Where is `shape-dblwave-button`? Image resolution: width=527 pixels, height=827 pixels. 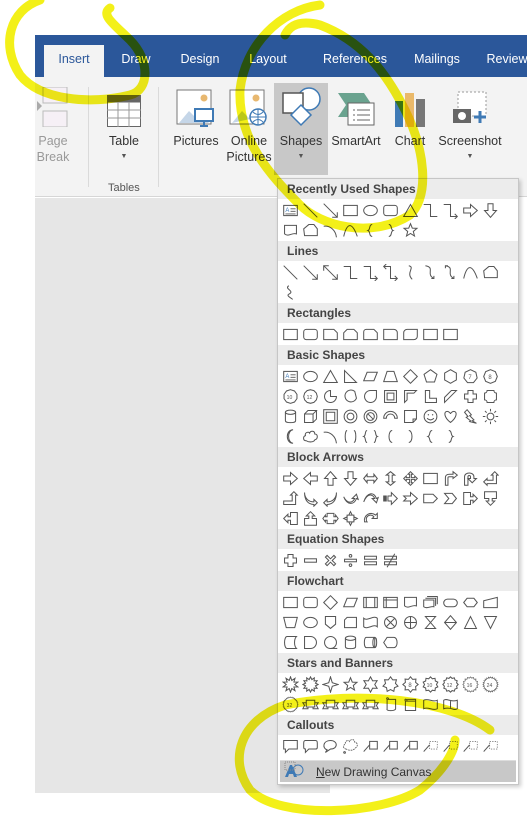
shape-dblwave-button is located at coordinates (450, 704).